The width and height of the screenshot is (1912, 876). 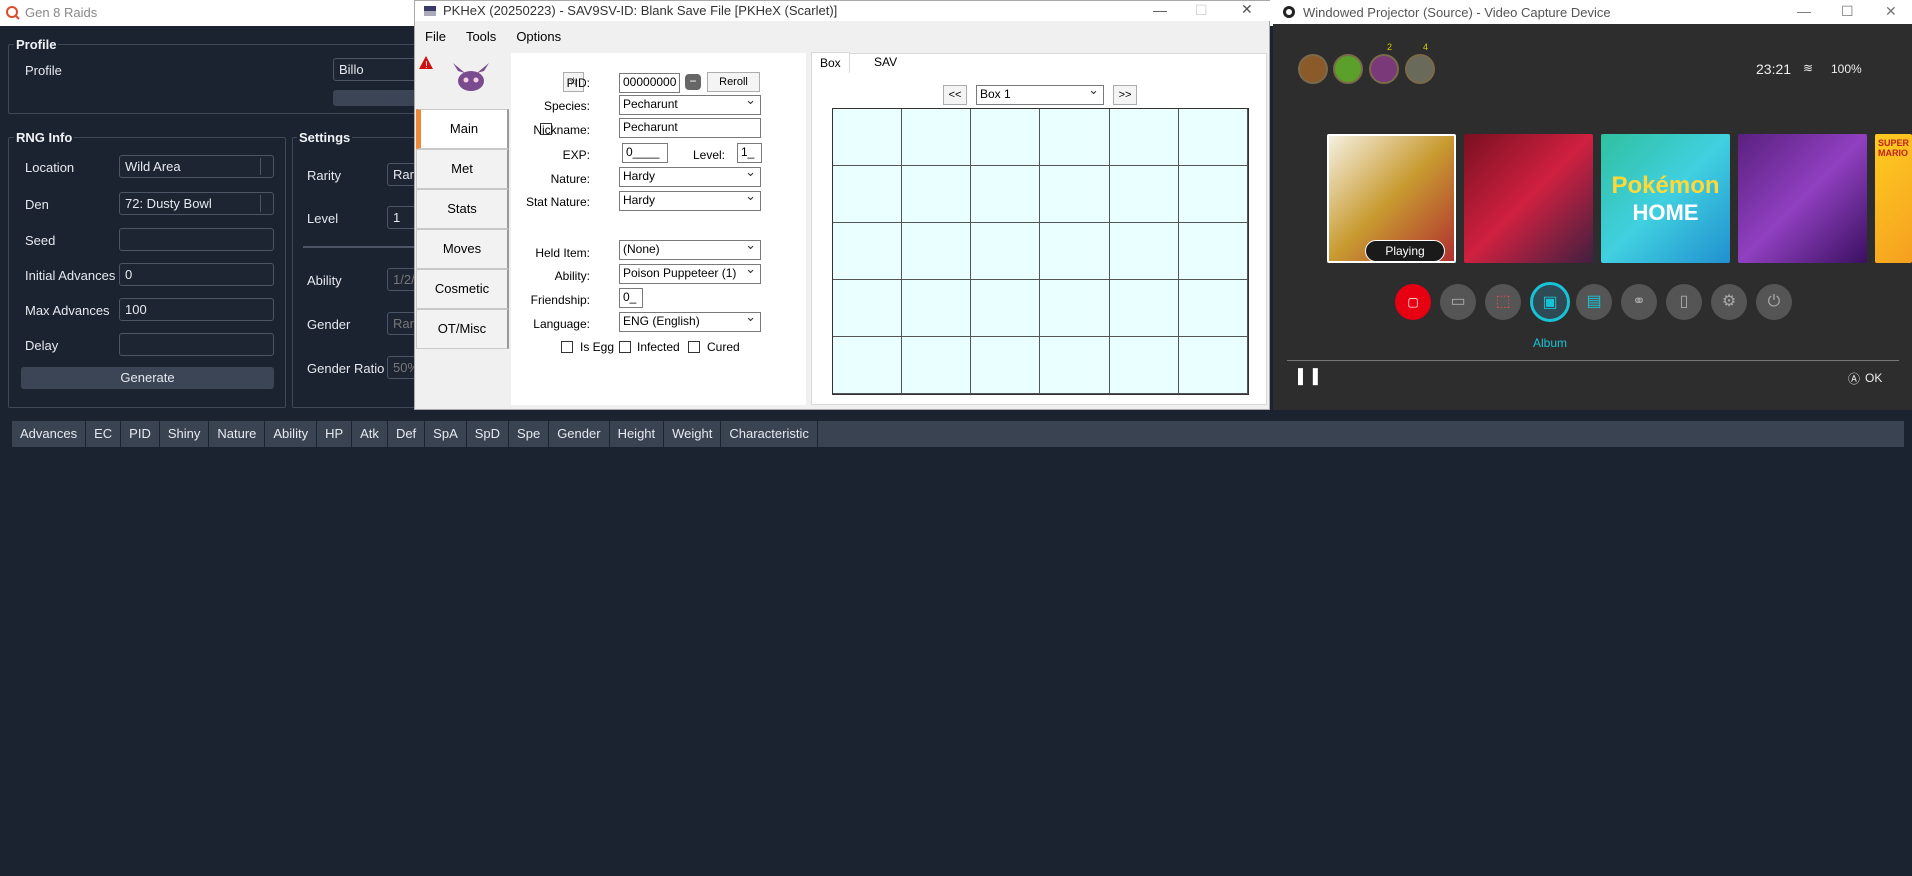 What do you see at coordinates (1665, 198) in the screenshot?
I see `game-tile-pokemon-home: Pokémon HOME` at bounding box center [1665, 198].